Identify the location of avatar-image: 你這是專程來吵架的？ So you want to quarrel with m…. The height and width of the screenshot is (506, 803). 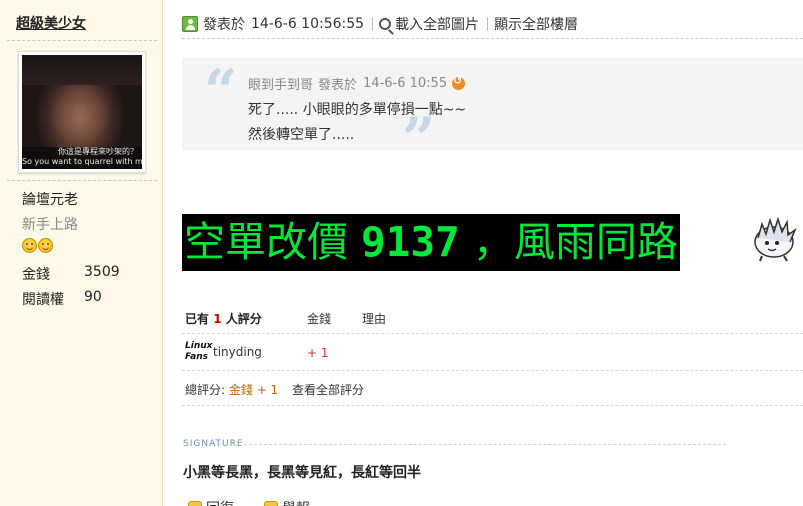
(82, 112).